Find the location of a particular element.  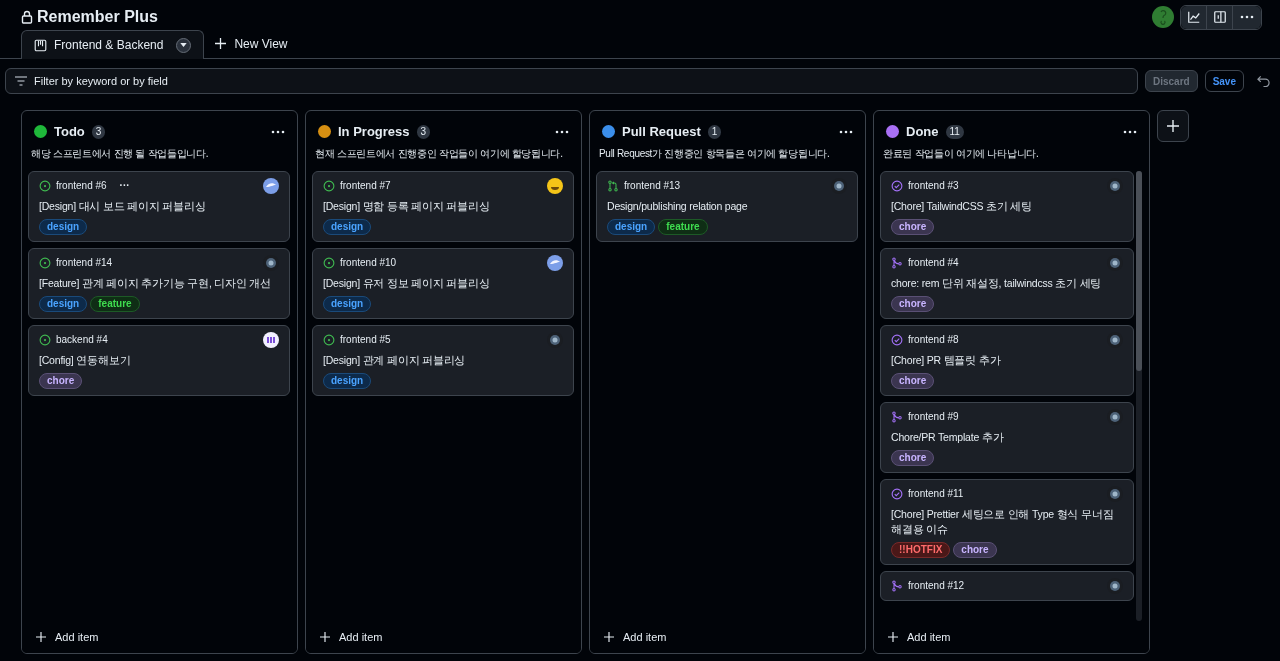

issue-card: frontend #10 [Design] 유저 정보 페이지 퍼블리싱 design is located at coordinates (443, 283).